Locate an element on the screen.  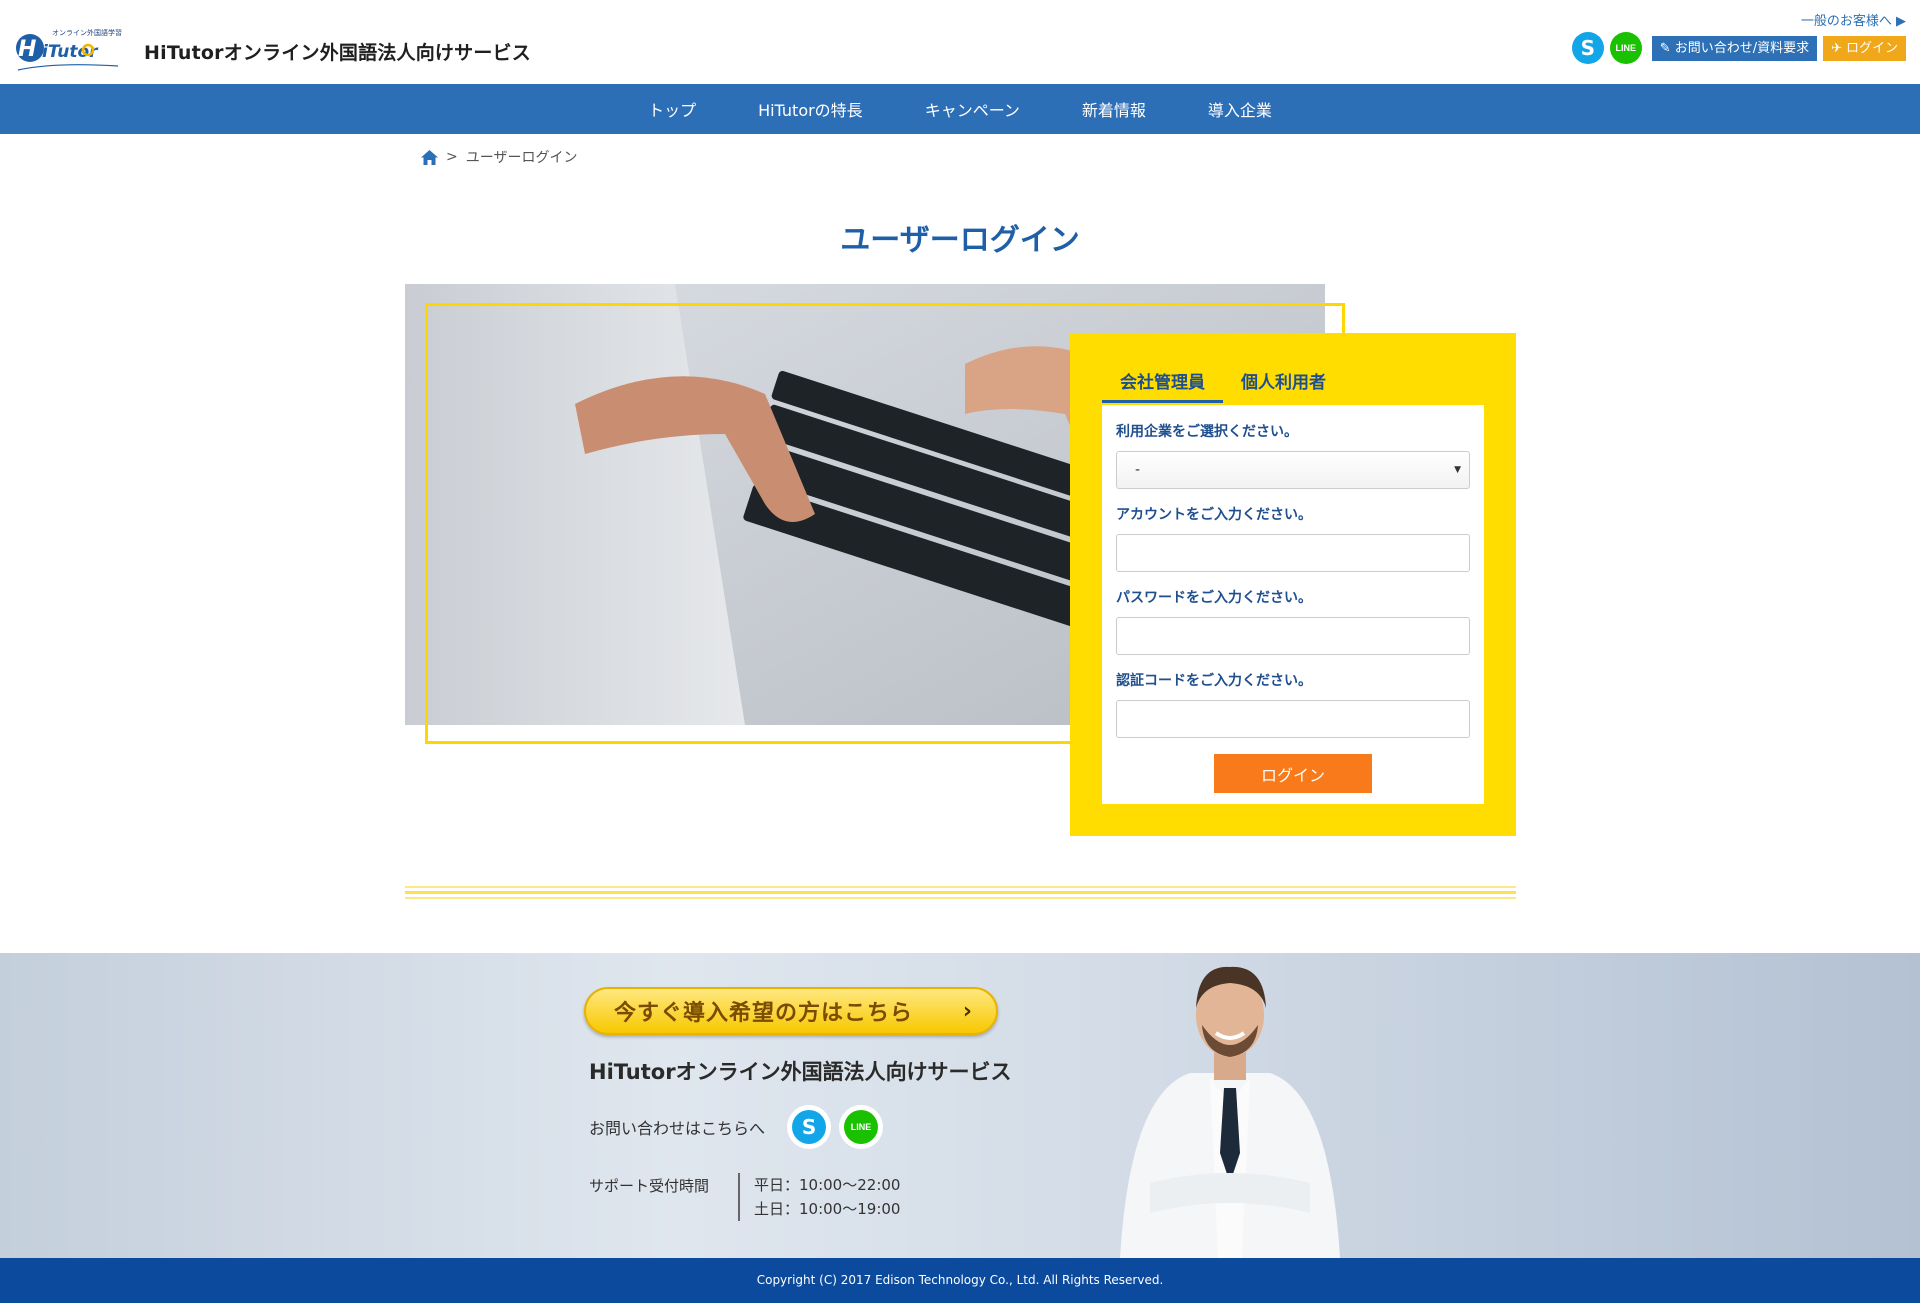
pencil-icon: ✎ is located at coordinates (1665, 48).